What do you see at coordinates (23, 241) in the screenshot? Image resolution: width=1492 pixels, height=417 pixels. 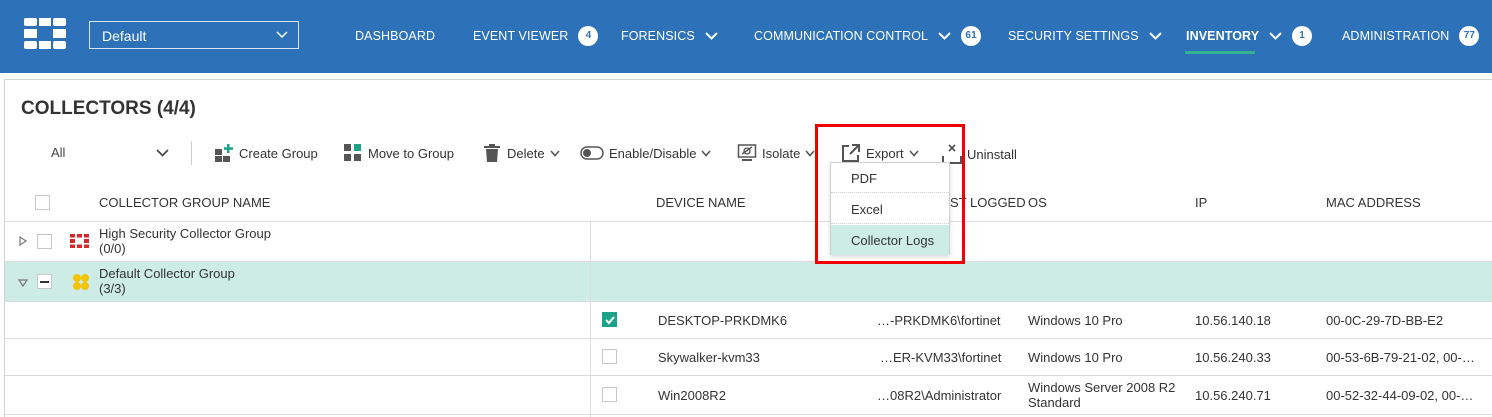 I see `expand-arrow-icon` at bounding box center [23, 241].